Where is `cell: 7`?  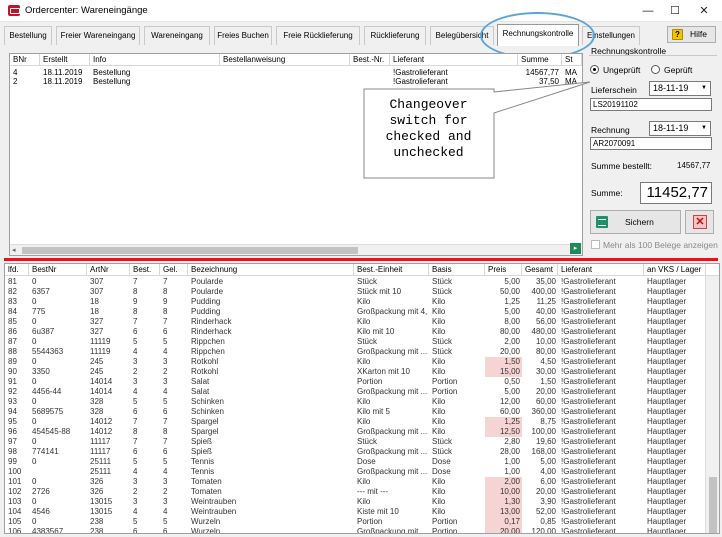 cell: 7 is located at coordinates (165, 321).